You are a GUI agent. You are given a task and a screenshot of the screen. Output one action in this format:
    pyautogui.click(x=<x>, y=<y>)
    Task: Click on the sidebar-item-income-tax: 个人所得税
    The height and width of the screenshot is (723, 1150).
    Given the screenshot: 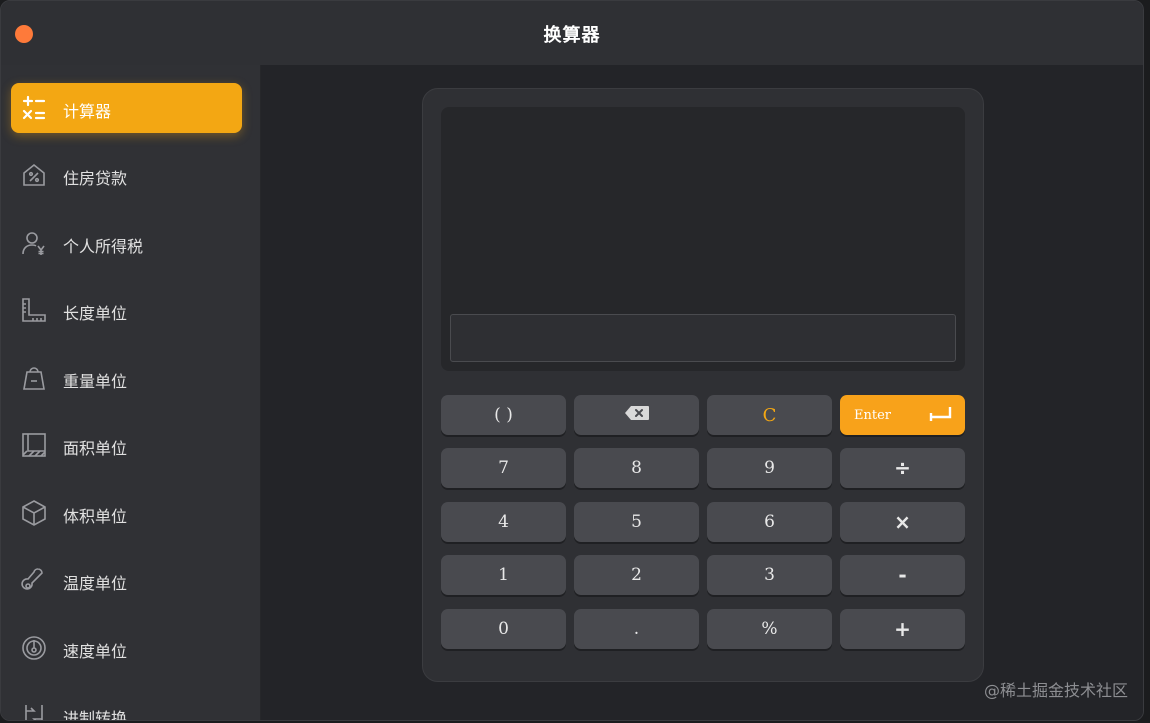 What is the action you would take?
    pyautogui.click(x=126, y=243)
    